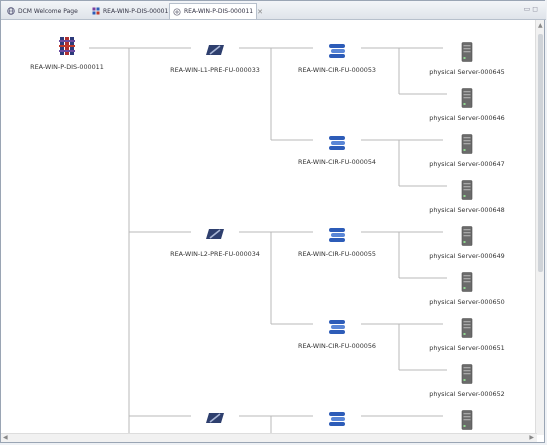 The image size is (547, 445). What do you see at coordinates (467, 256) in the screenshot?
I see `node-label: physical Server-000649` at bounding box center [467, 256].